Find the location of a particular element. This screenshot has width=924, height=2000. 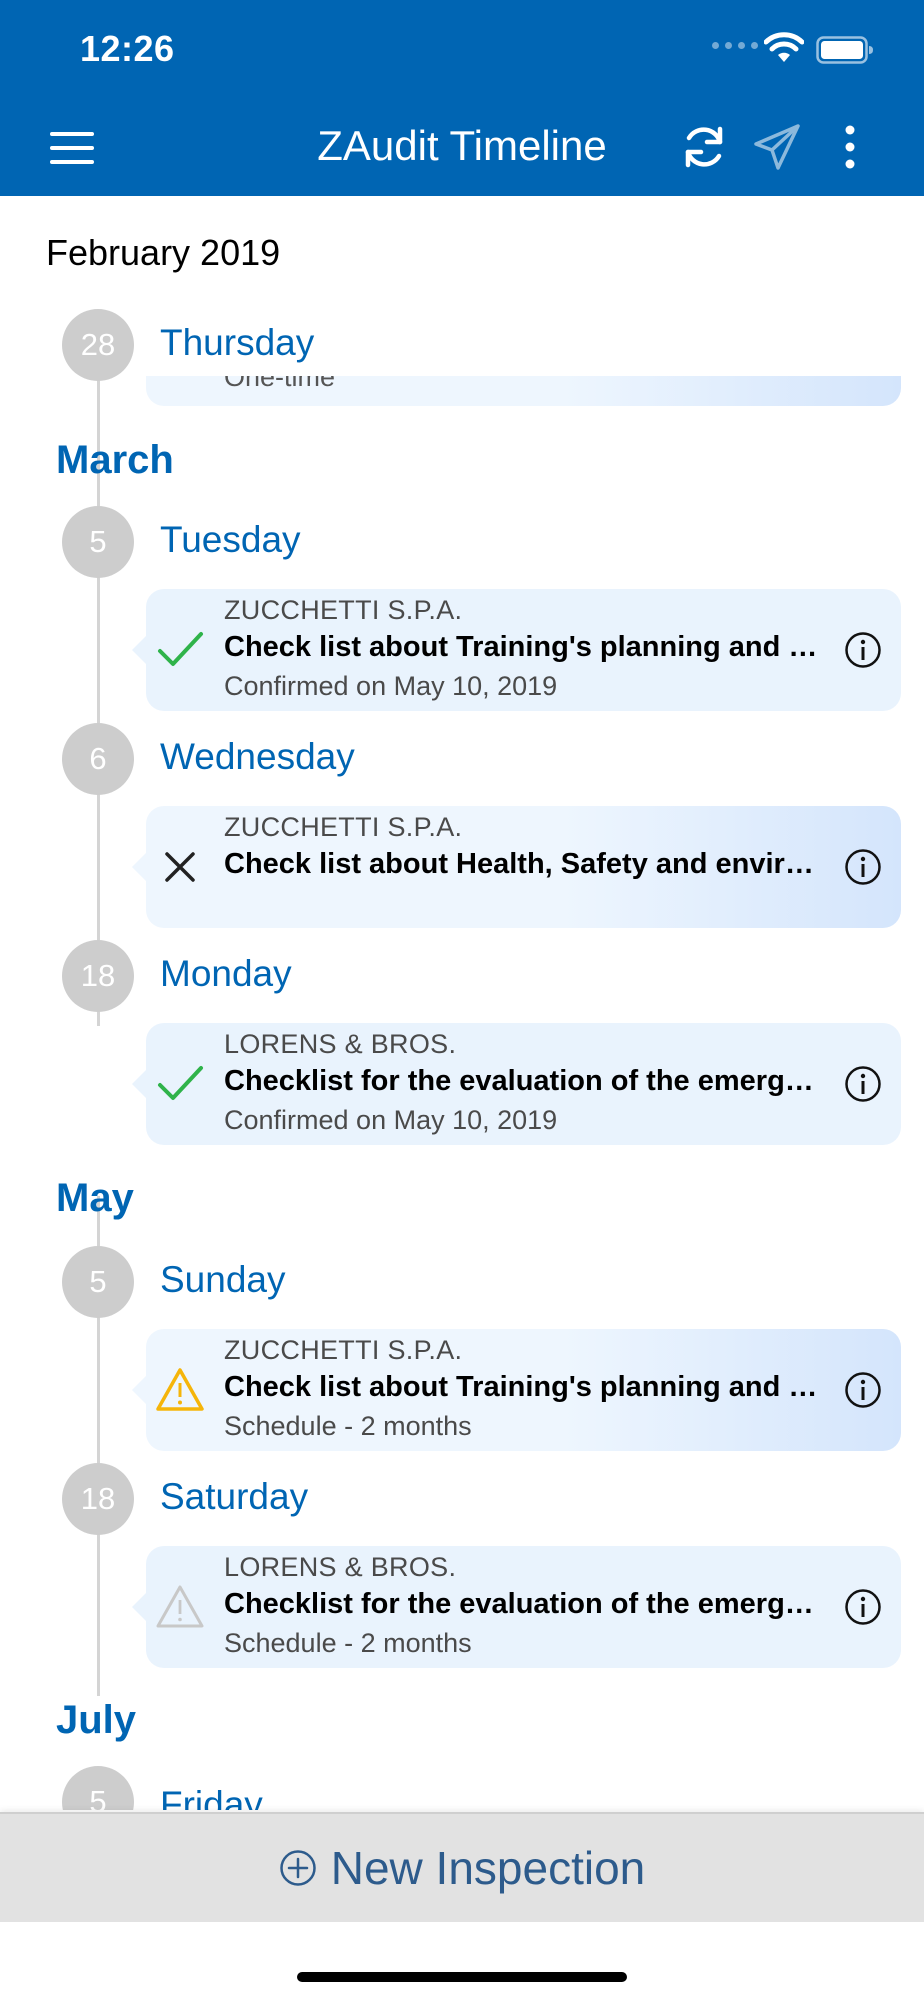

card-subtitle: One-time is located at coordinates (280, 384).